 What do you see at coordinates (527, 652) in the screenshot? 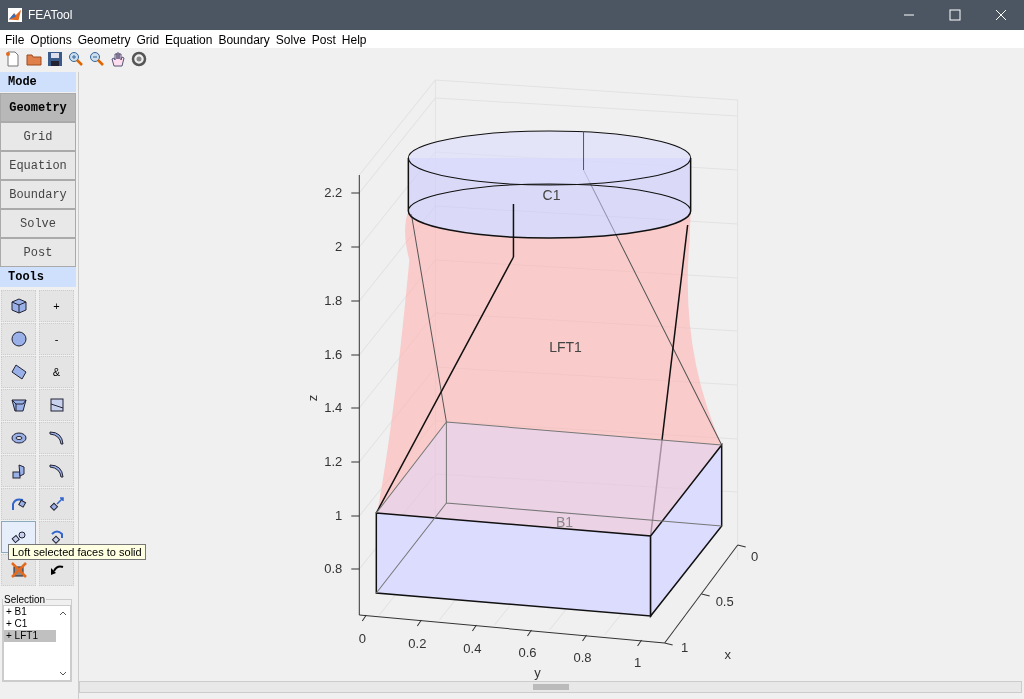
I see `tick-label: 0.6` at bounding box center [527, 652].